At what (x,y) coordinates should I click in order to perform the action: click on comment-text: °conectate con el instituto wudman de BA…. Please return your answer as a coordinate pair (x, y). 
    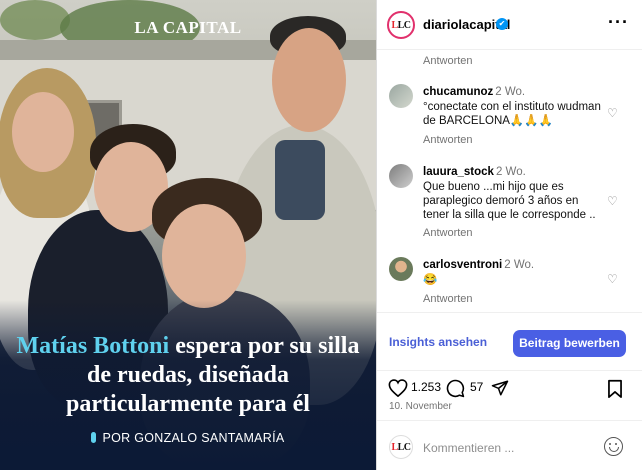
    Looking at the image, I should click on (512, 114).